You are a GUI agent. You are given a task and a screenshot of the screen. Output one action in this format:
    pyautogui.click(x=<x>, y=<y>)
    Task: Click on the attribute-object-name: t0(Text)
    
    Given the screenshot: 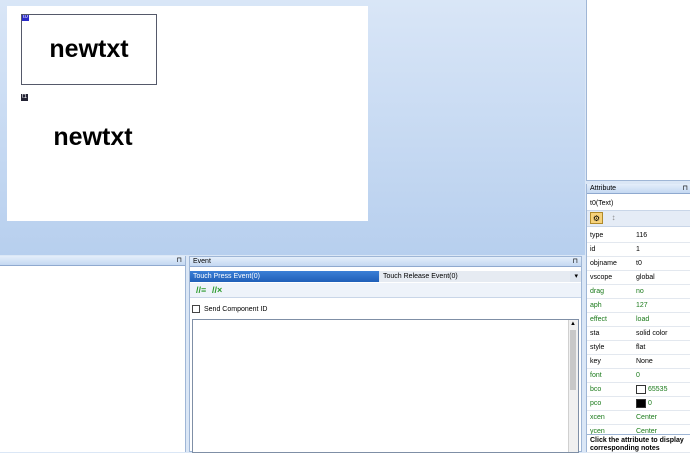 What is the action you would take?
    pyautogui.click(x=601, y=203)
    